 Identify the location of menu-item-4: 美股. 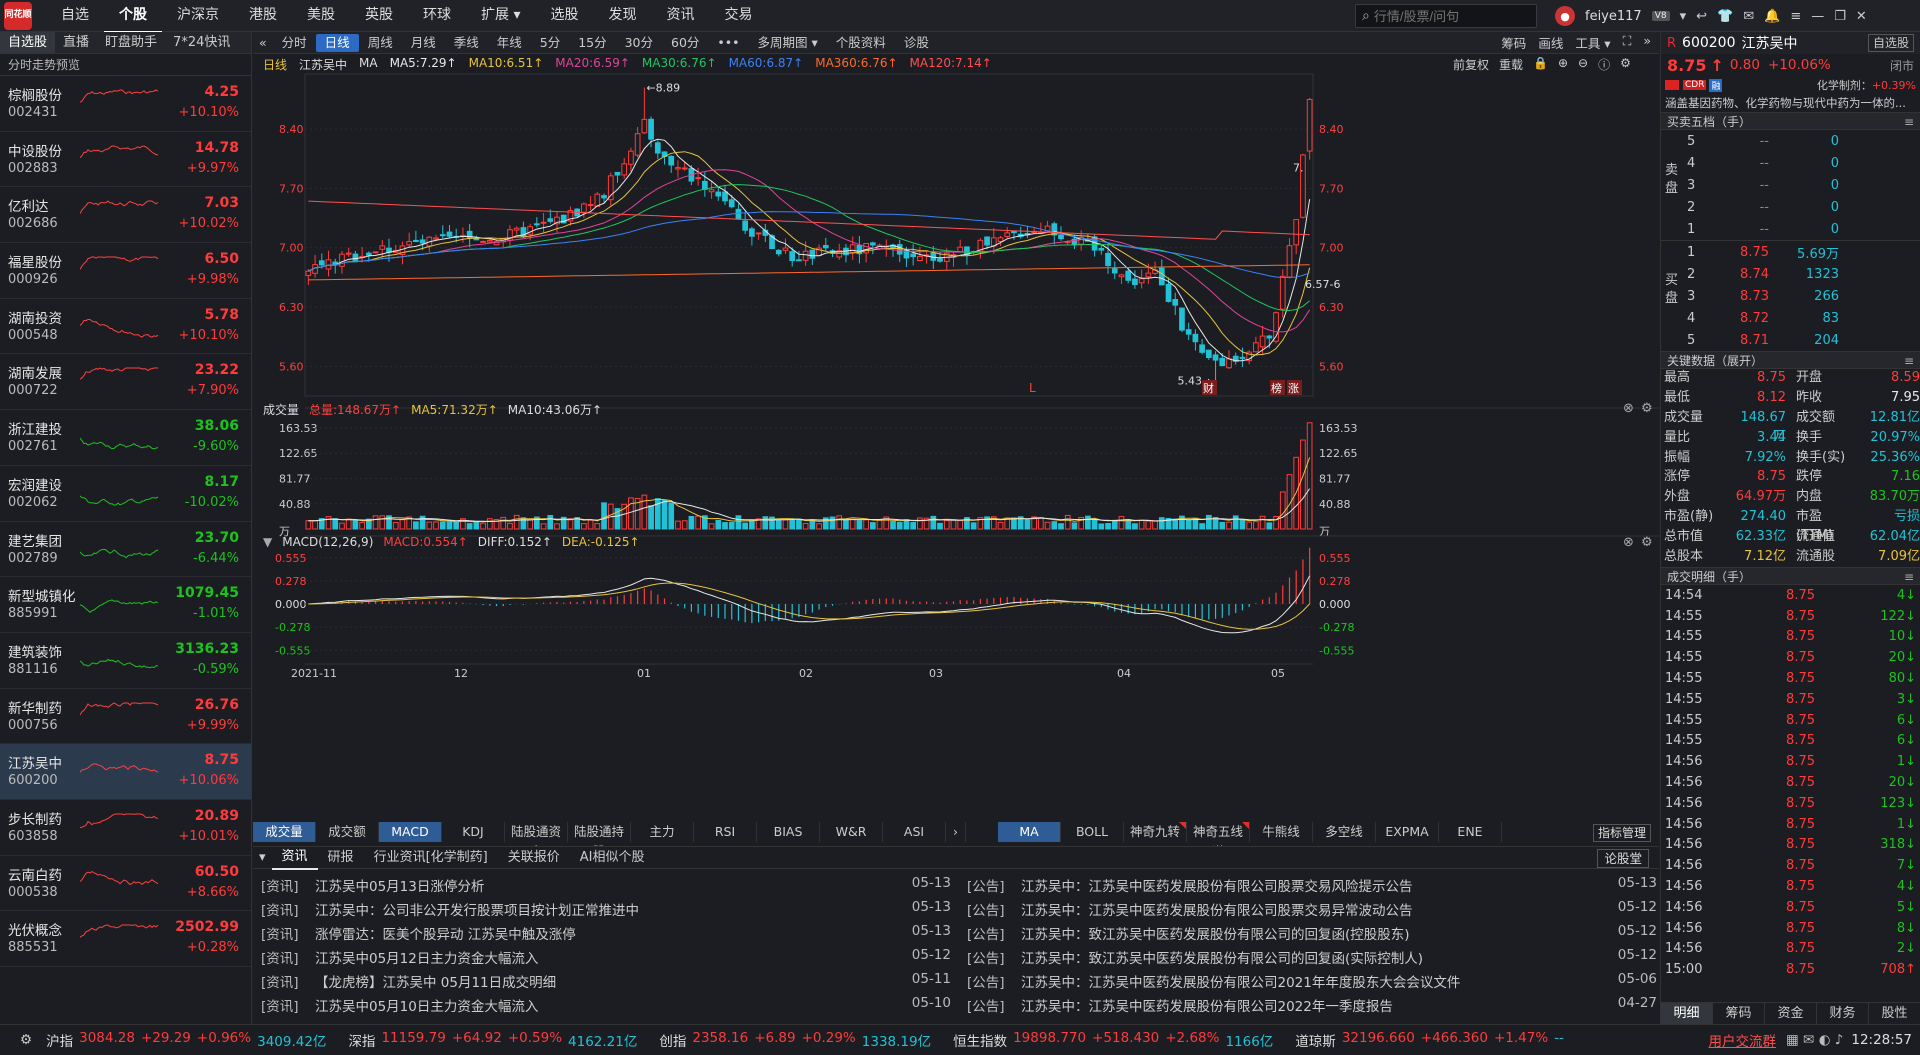
(321, 16).